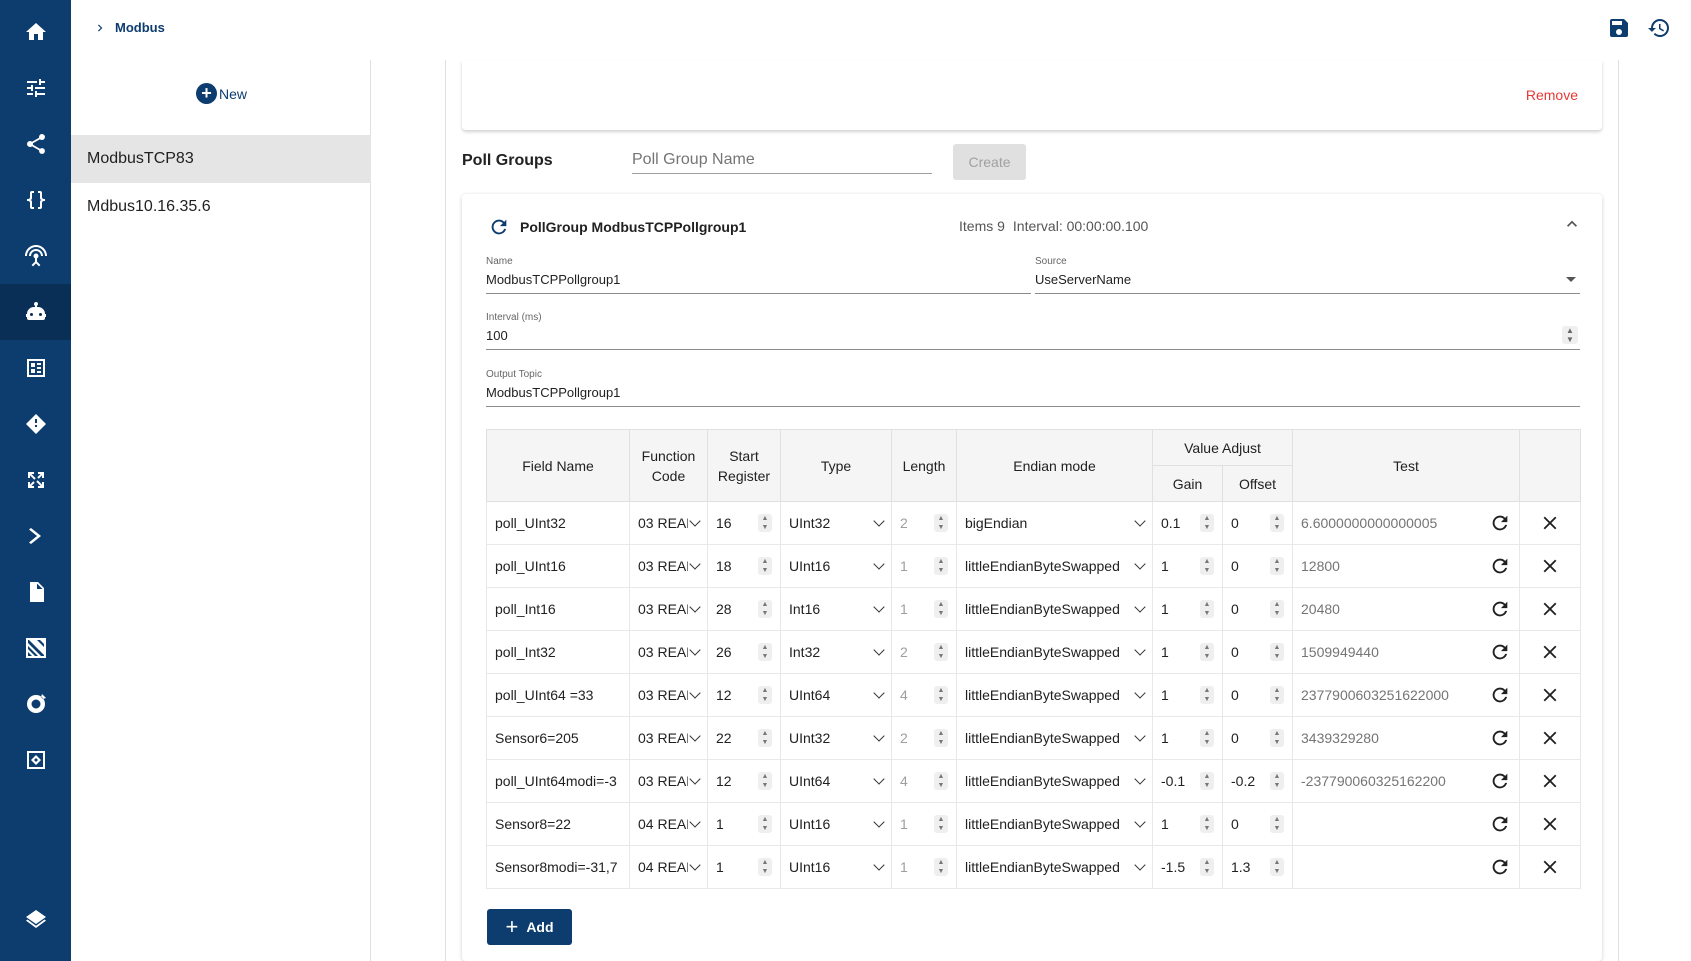 The image size is (1691, 961). I want to click on interval-input: 100 ▲ ▼, so click(1033, 338).